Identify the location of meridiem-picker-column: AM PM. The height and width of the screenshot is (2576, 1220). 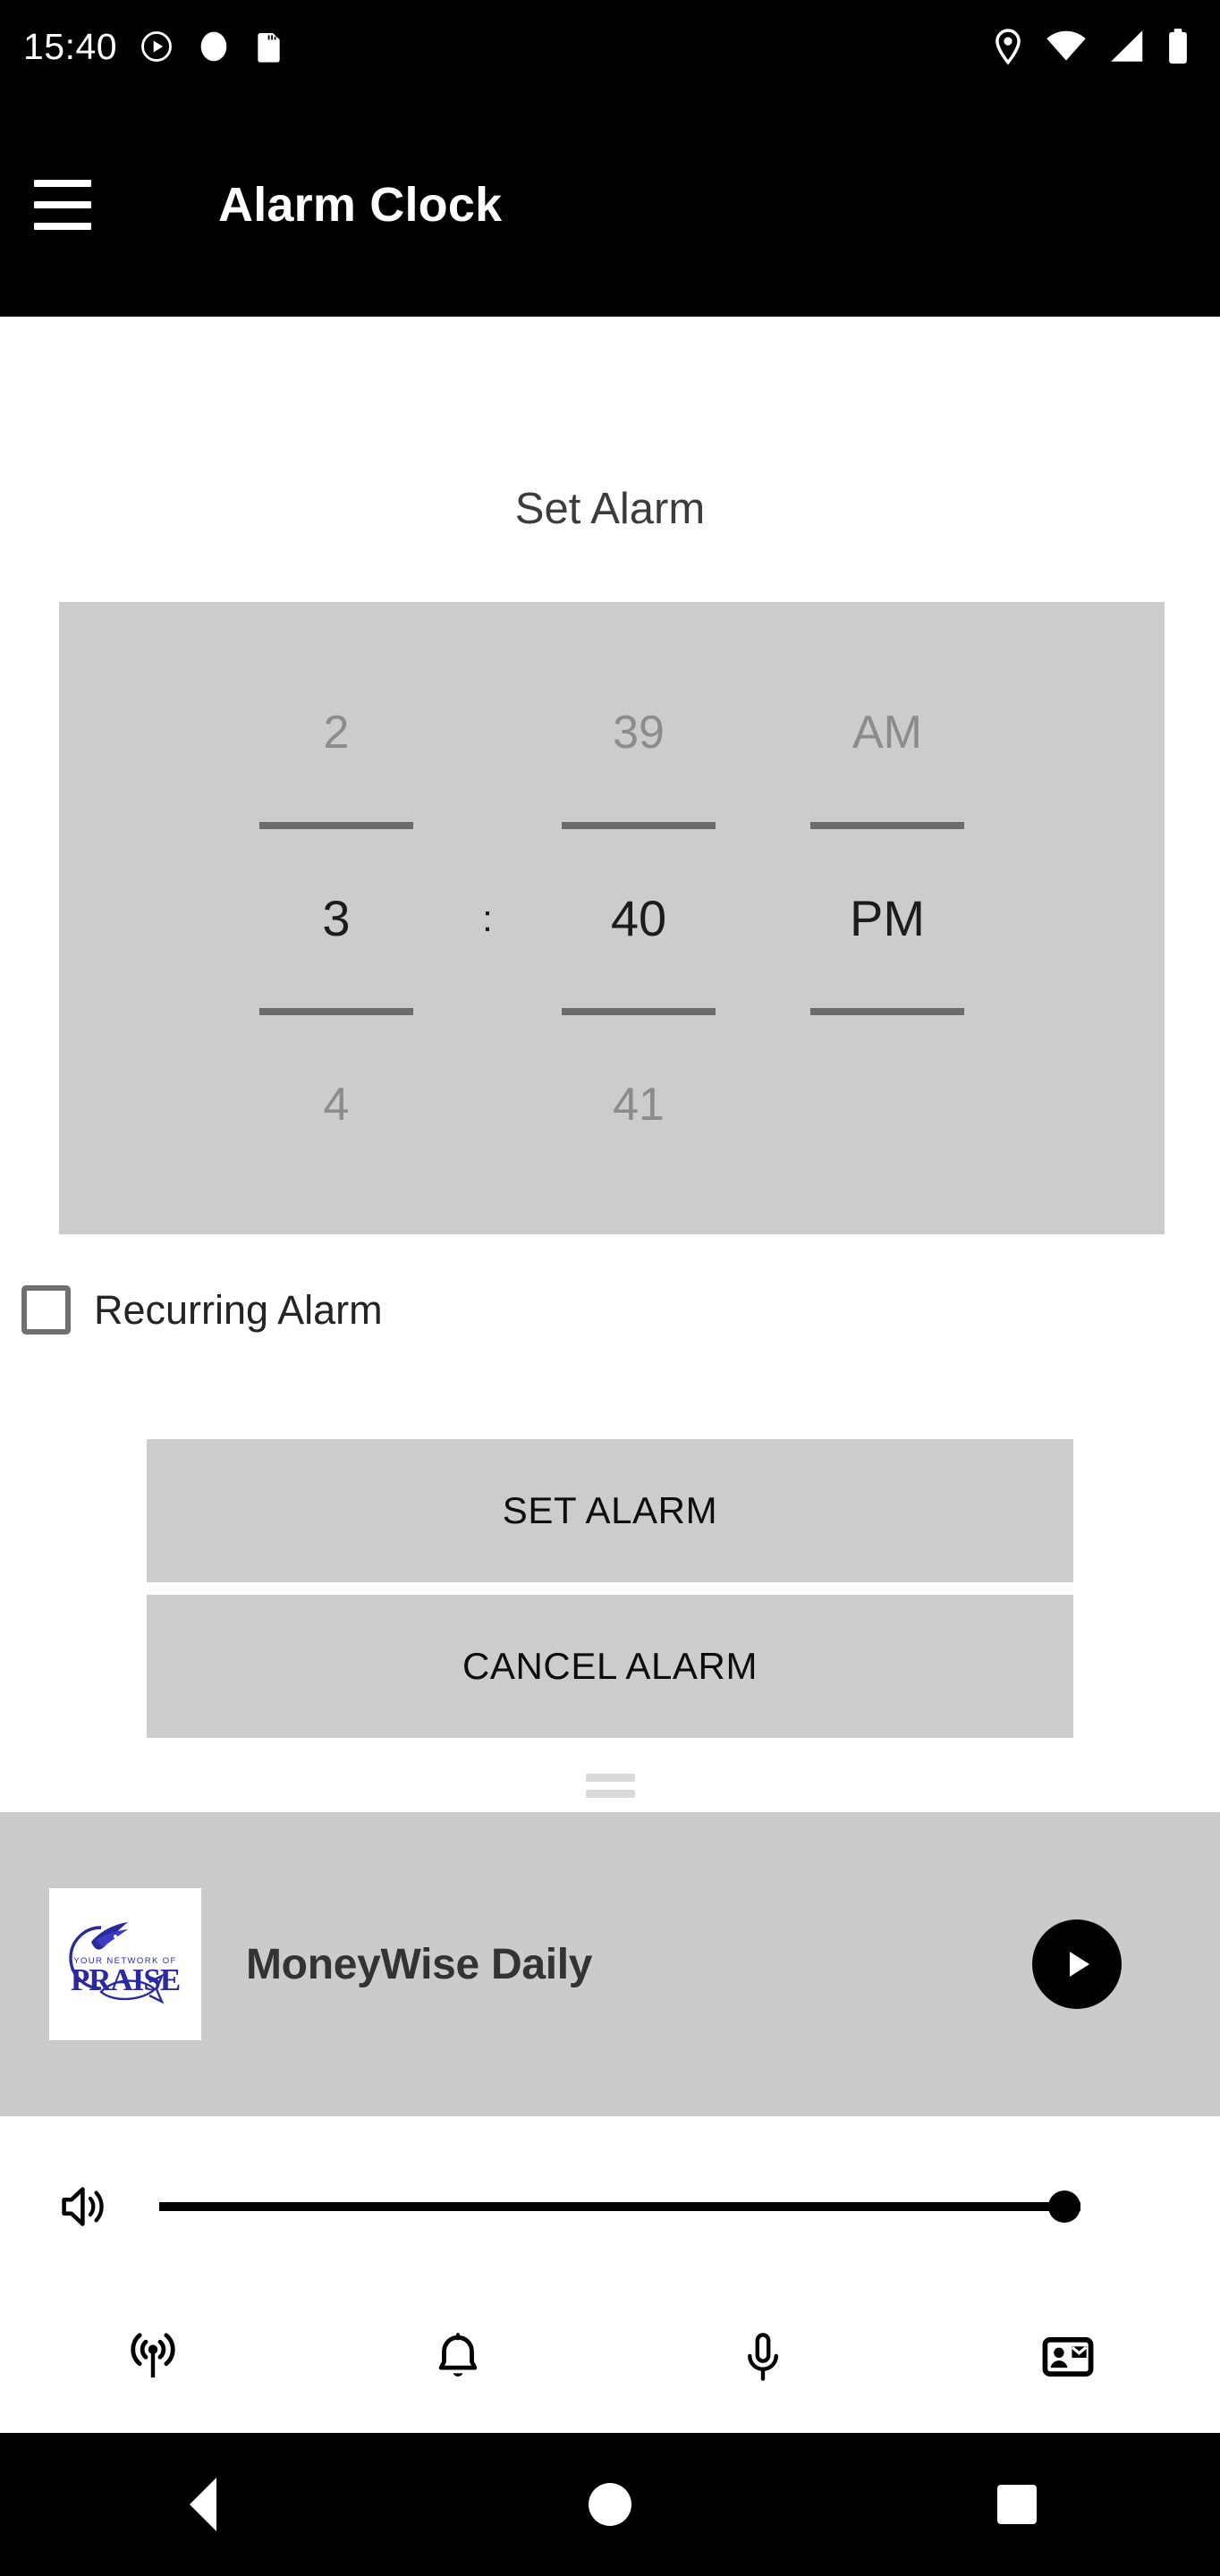
(887, 918).